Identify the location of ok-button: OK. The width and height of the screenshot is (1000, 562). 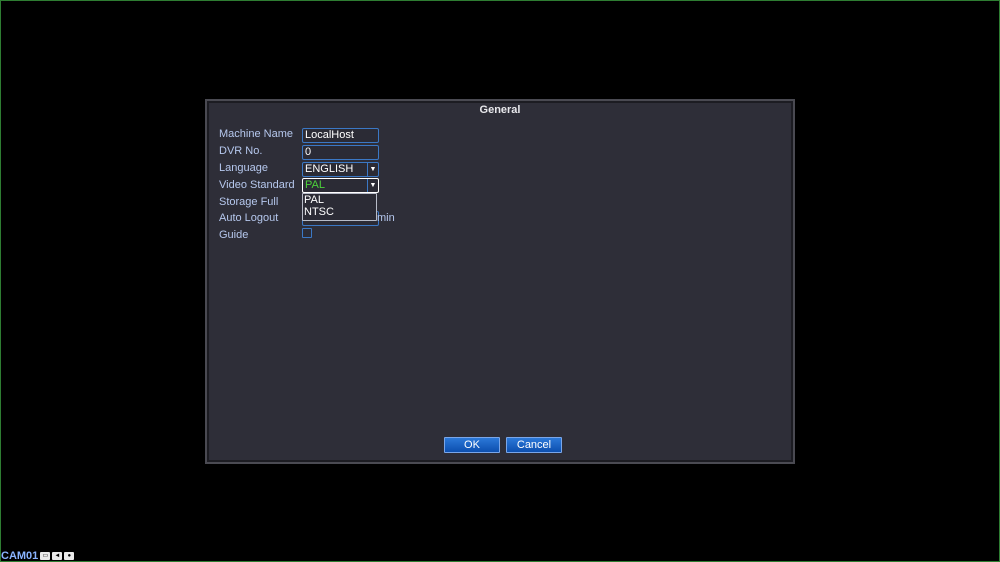
(472, 445).